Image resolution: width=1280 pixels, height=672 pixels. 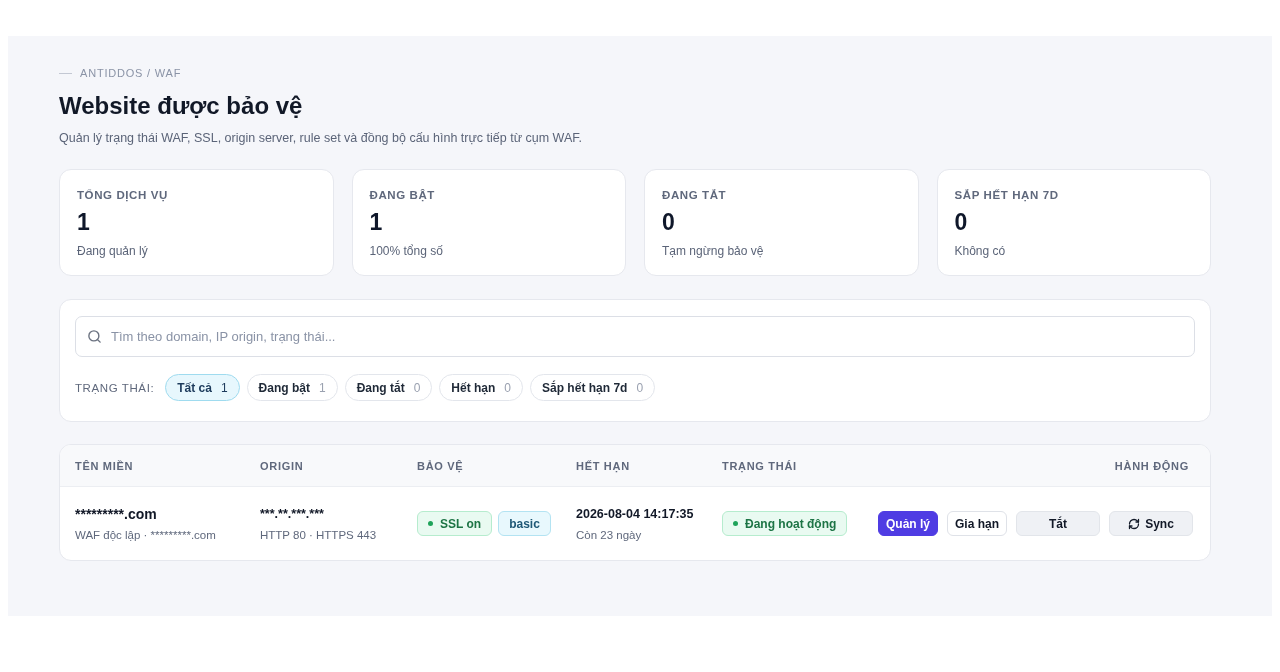 What do you see at coordinates (145, 534) in the screenshot?
I see `domain-note: WAF độc lập · *********.com` at bounding box center [145, 534].